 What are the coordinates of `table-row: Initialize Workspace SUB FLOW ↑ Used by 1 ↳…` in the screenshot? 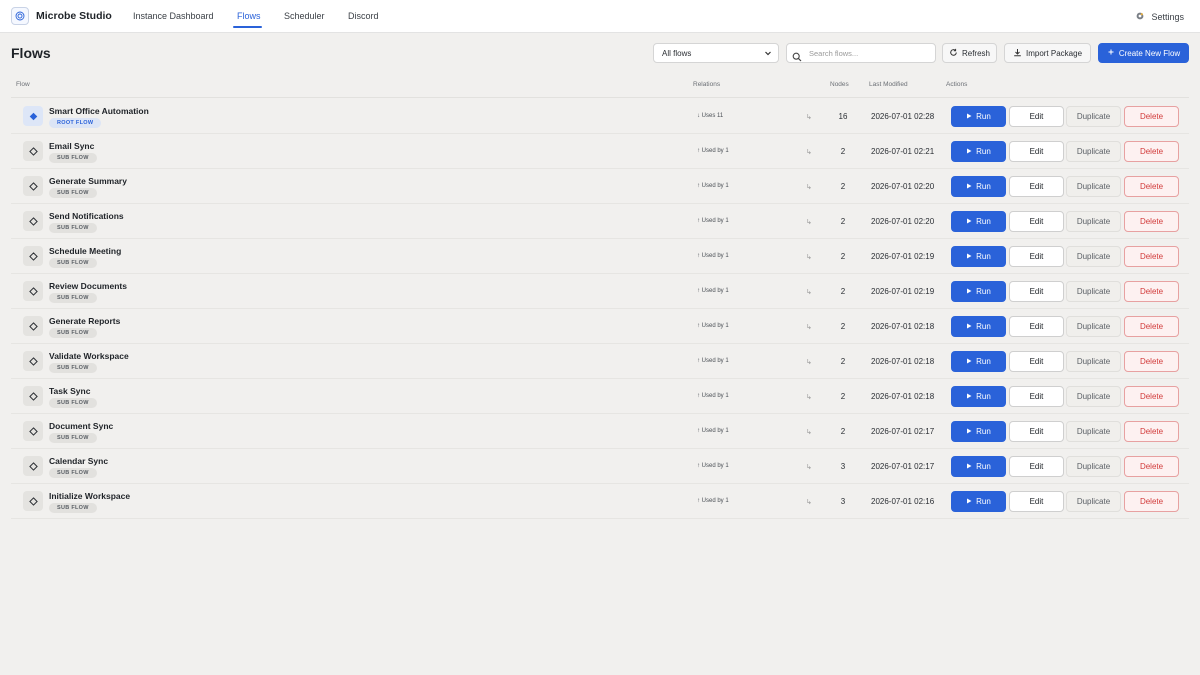 It's located at (600, 501).